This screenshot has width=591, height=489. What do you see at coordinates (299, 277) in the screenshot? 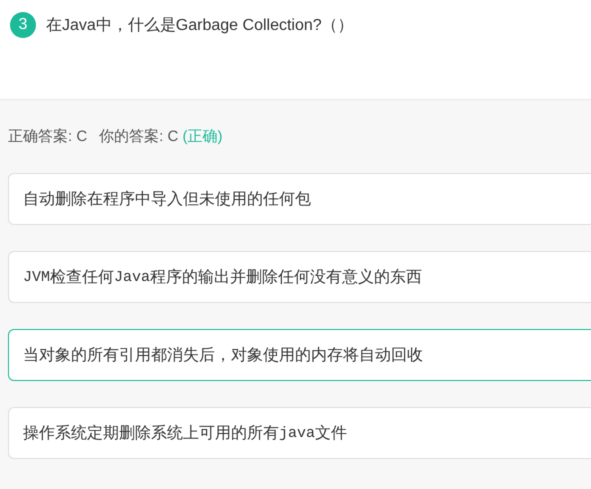
I see `answer-option: JVM检查任何Java程序的输出并删除任何没有意义的东西` at bounding box center [299, 277].